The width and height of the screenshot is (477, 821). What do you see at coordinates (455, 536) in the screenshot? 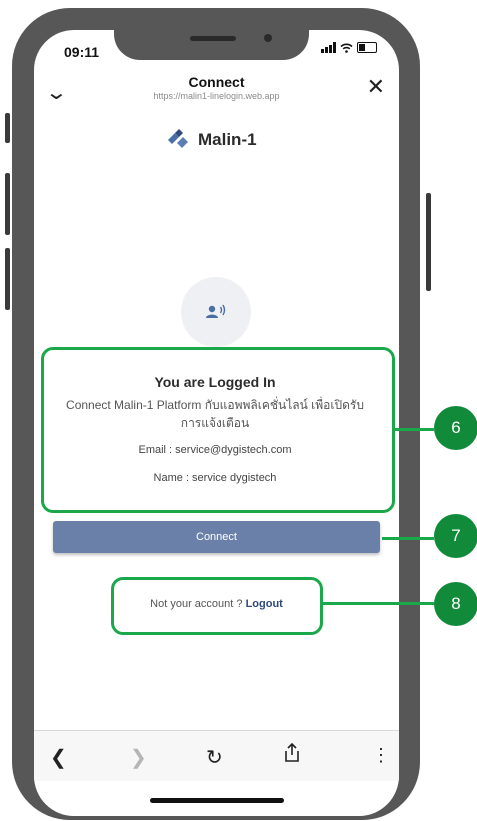
I see `annotation-badge-7: 7` at bounding box center [455, 536].